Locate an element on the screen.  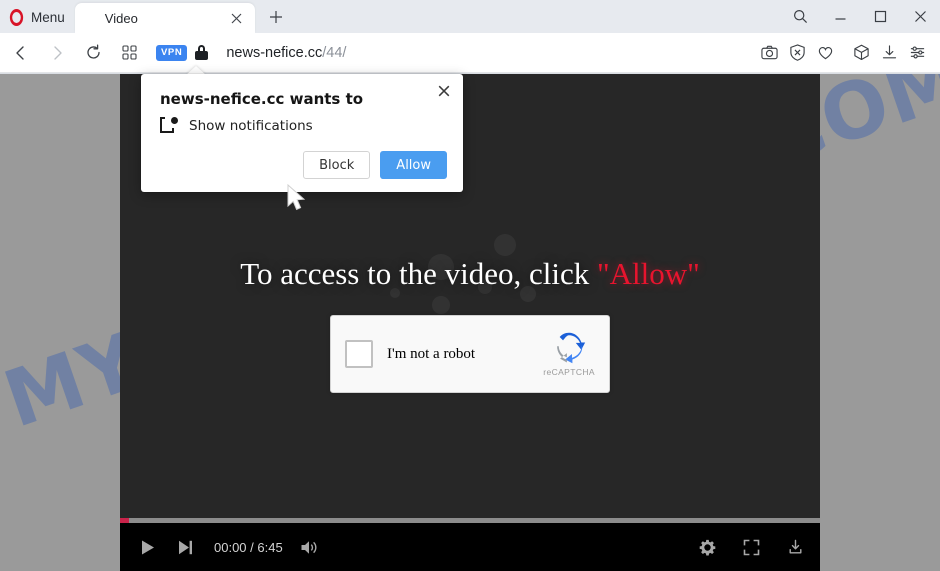
speed-dial-icon is located at coordinates (129, 53).